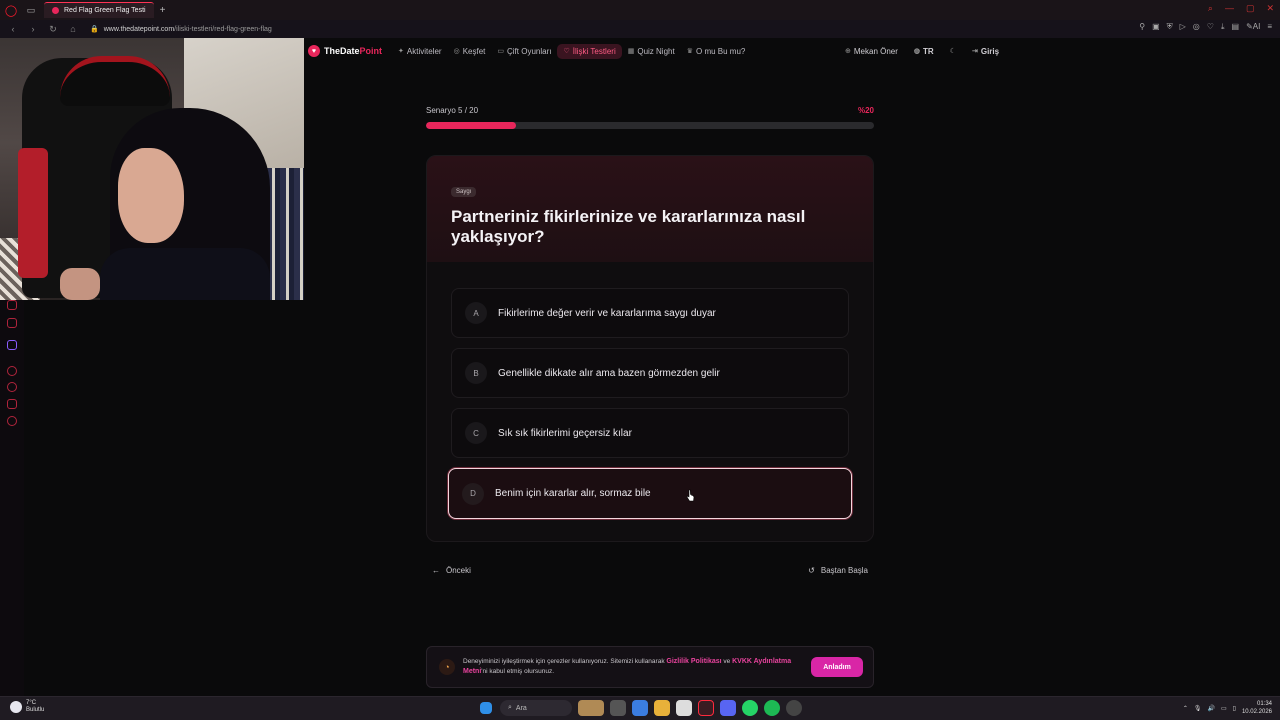 The width and height of the screenshot is (1280, 720). I want to click on option-d: D Benim için kararlar alır, sormaz bile, so click(650, 493).